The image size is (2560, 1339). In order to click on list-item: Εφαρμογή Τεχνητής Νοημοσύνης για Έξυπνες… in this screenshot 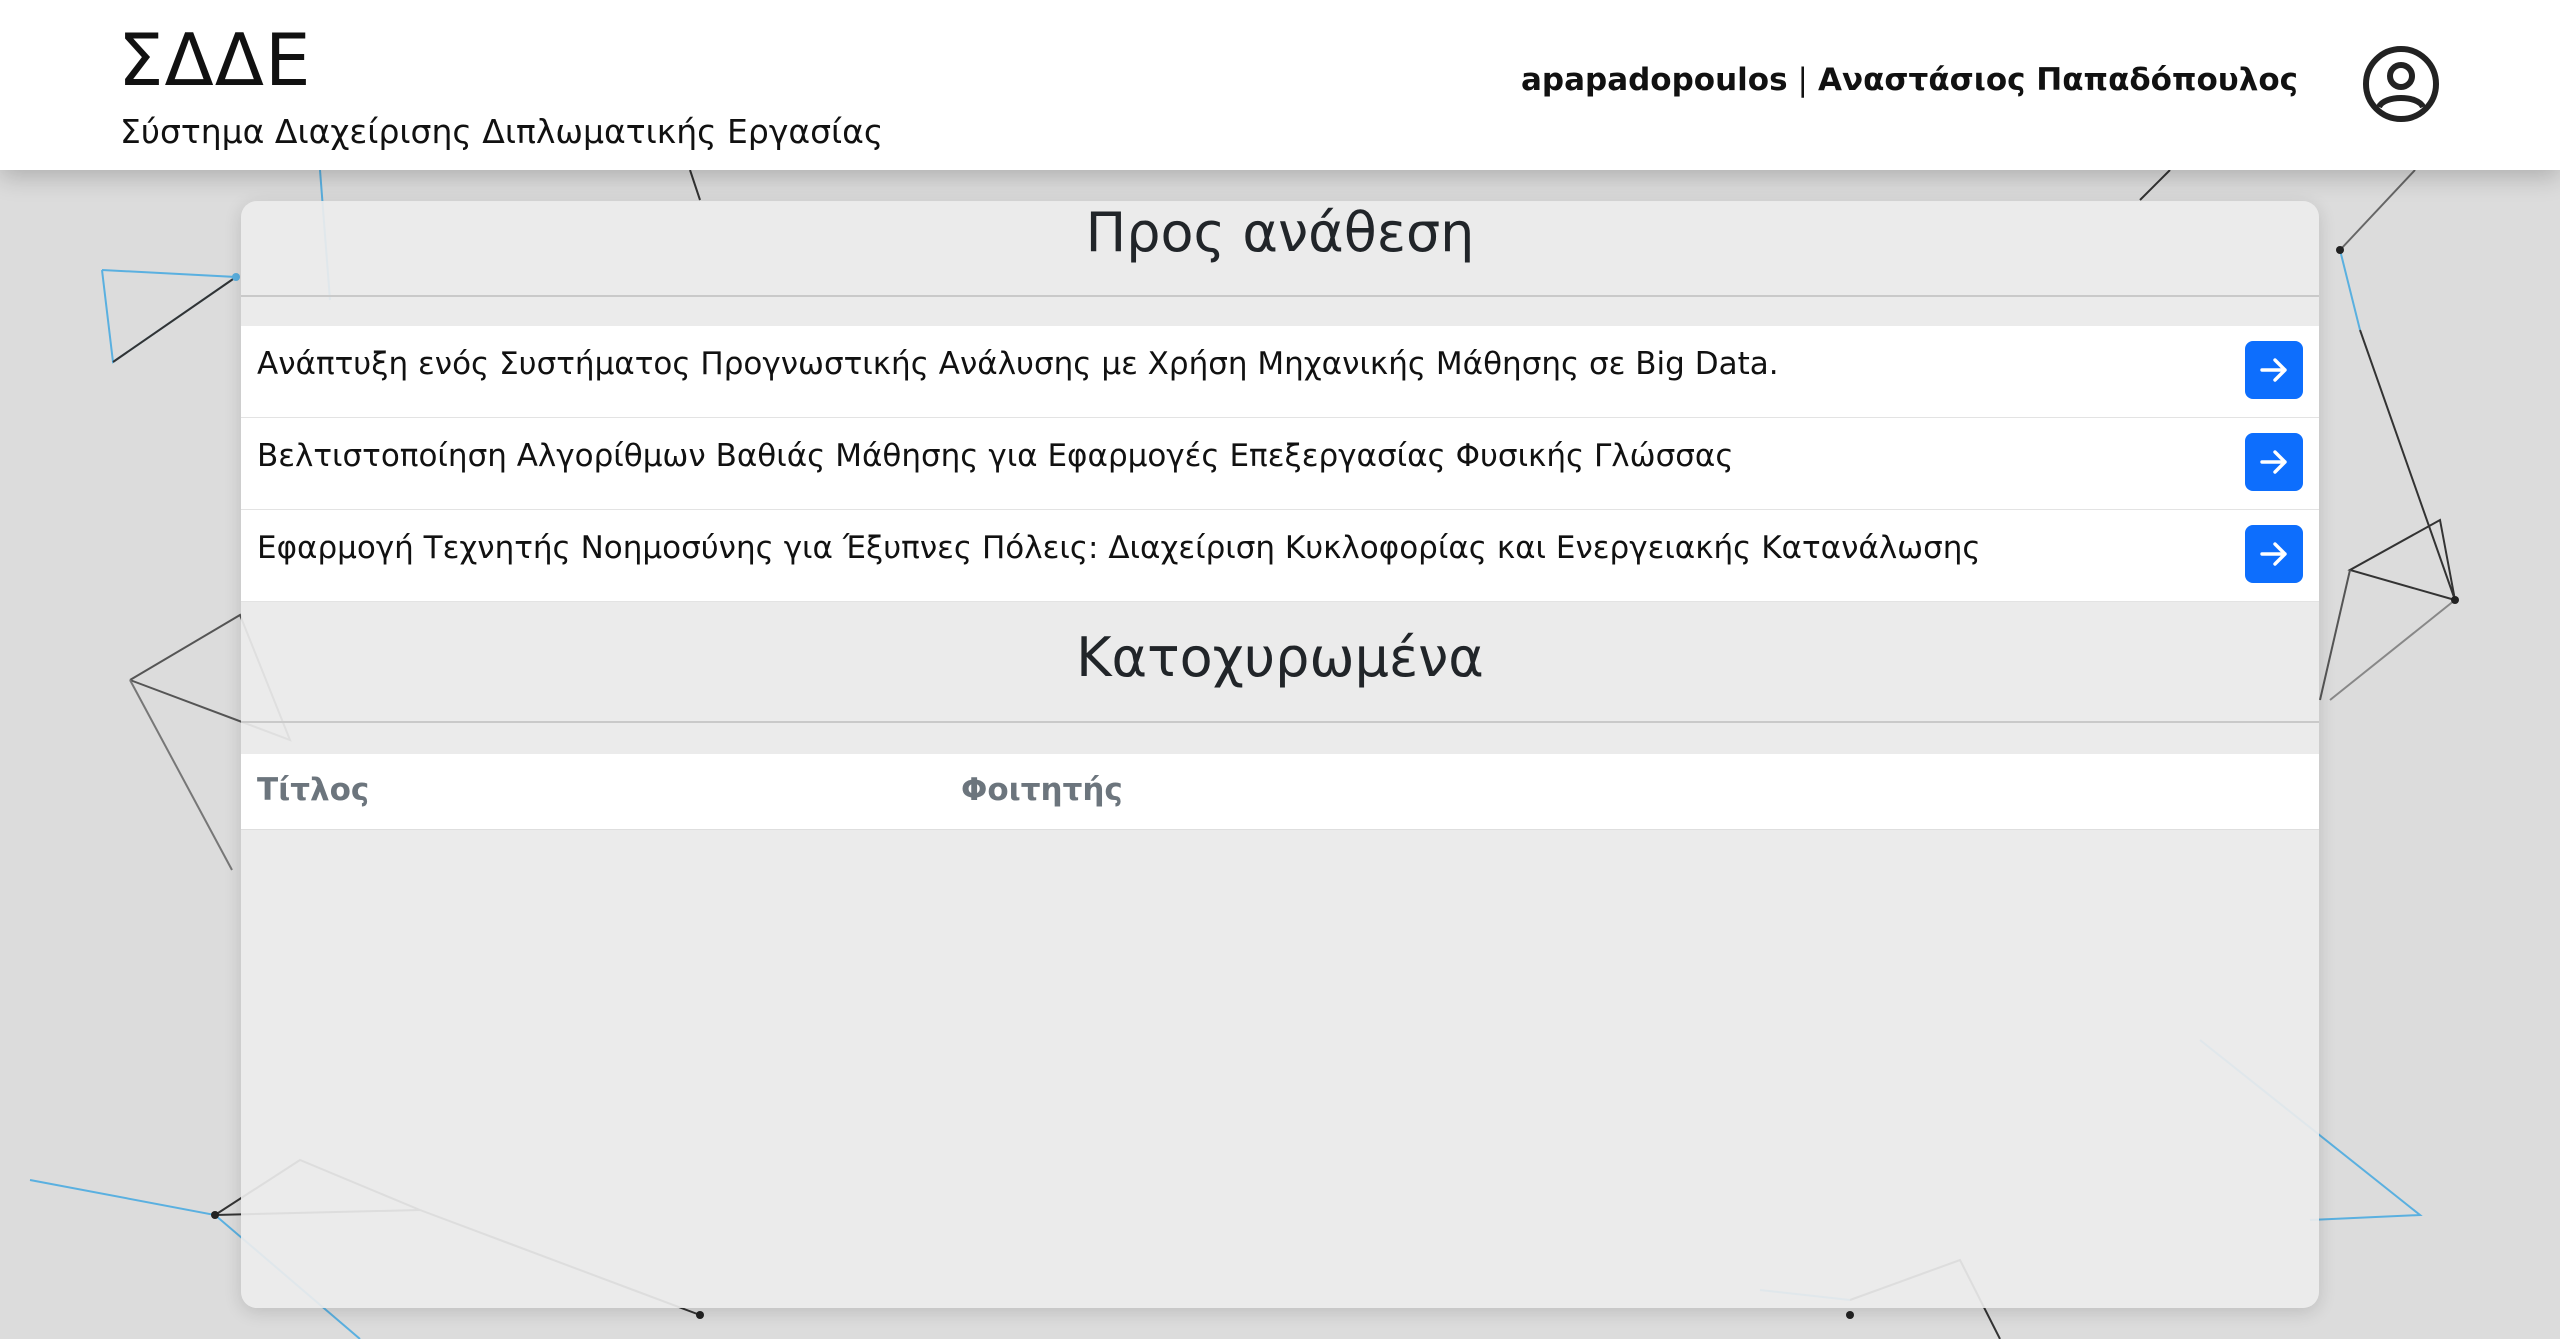, I will do `click(1280, 556)`.